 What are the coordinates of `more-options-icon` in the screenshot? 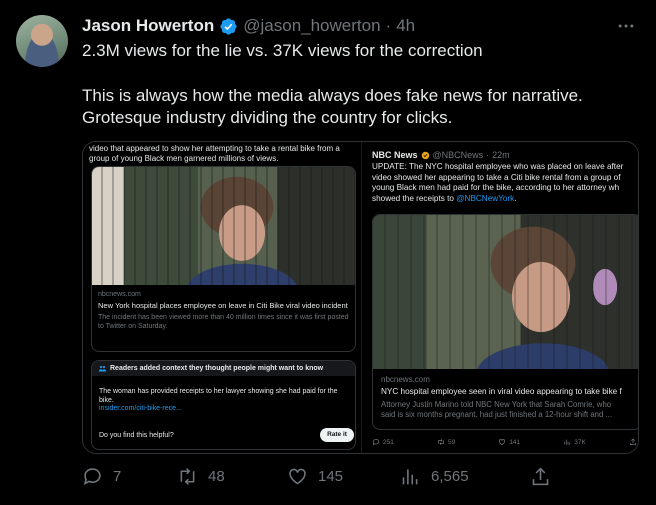 It's located at (626, 26).